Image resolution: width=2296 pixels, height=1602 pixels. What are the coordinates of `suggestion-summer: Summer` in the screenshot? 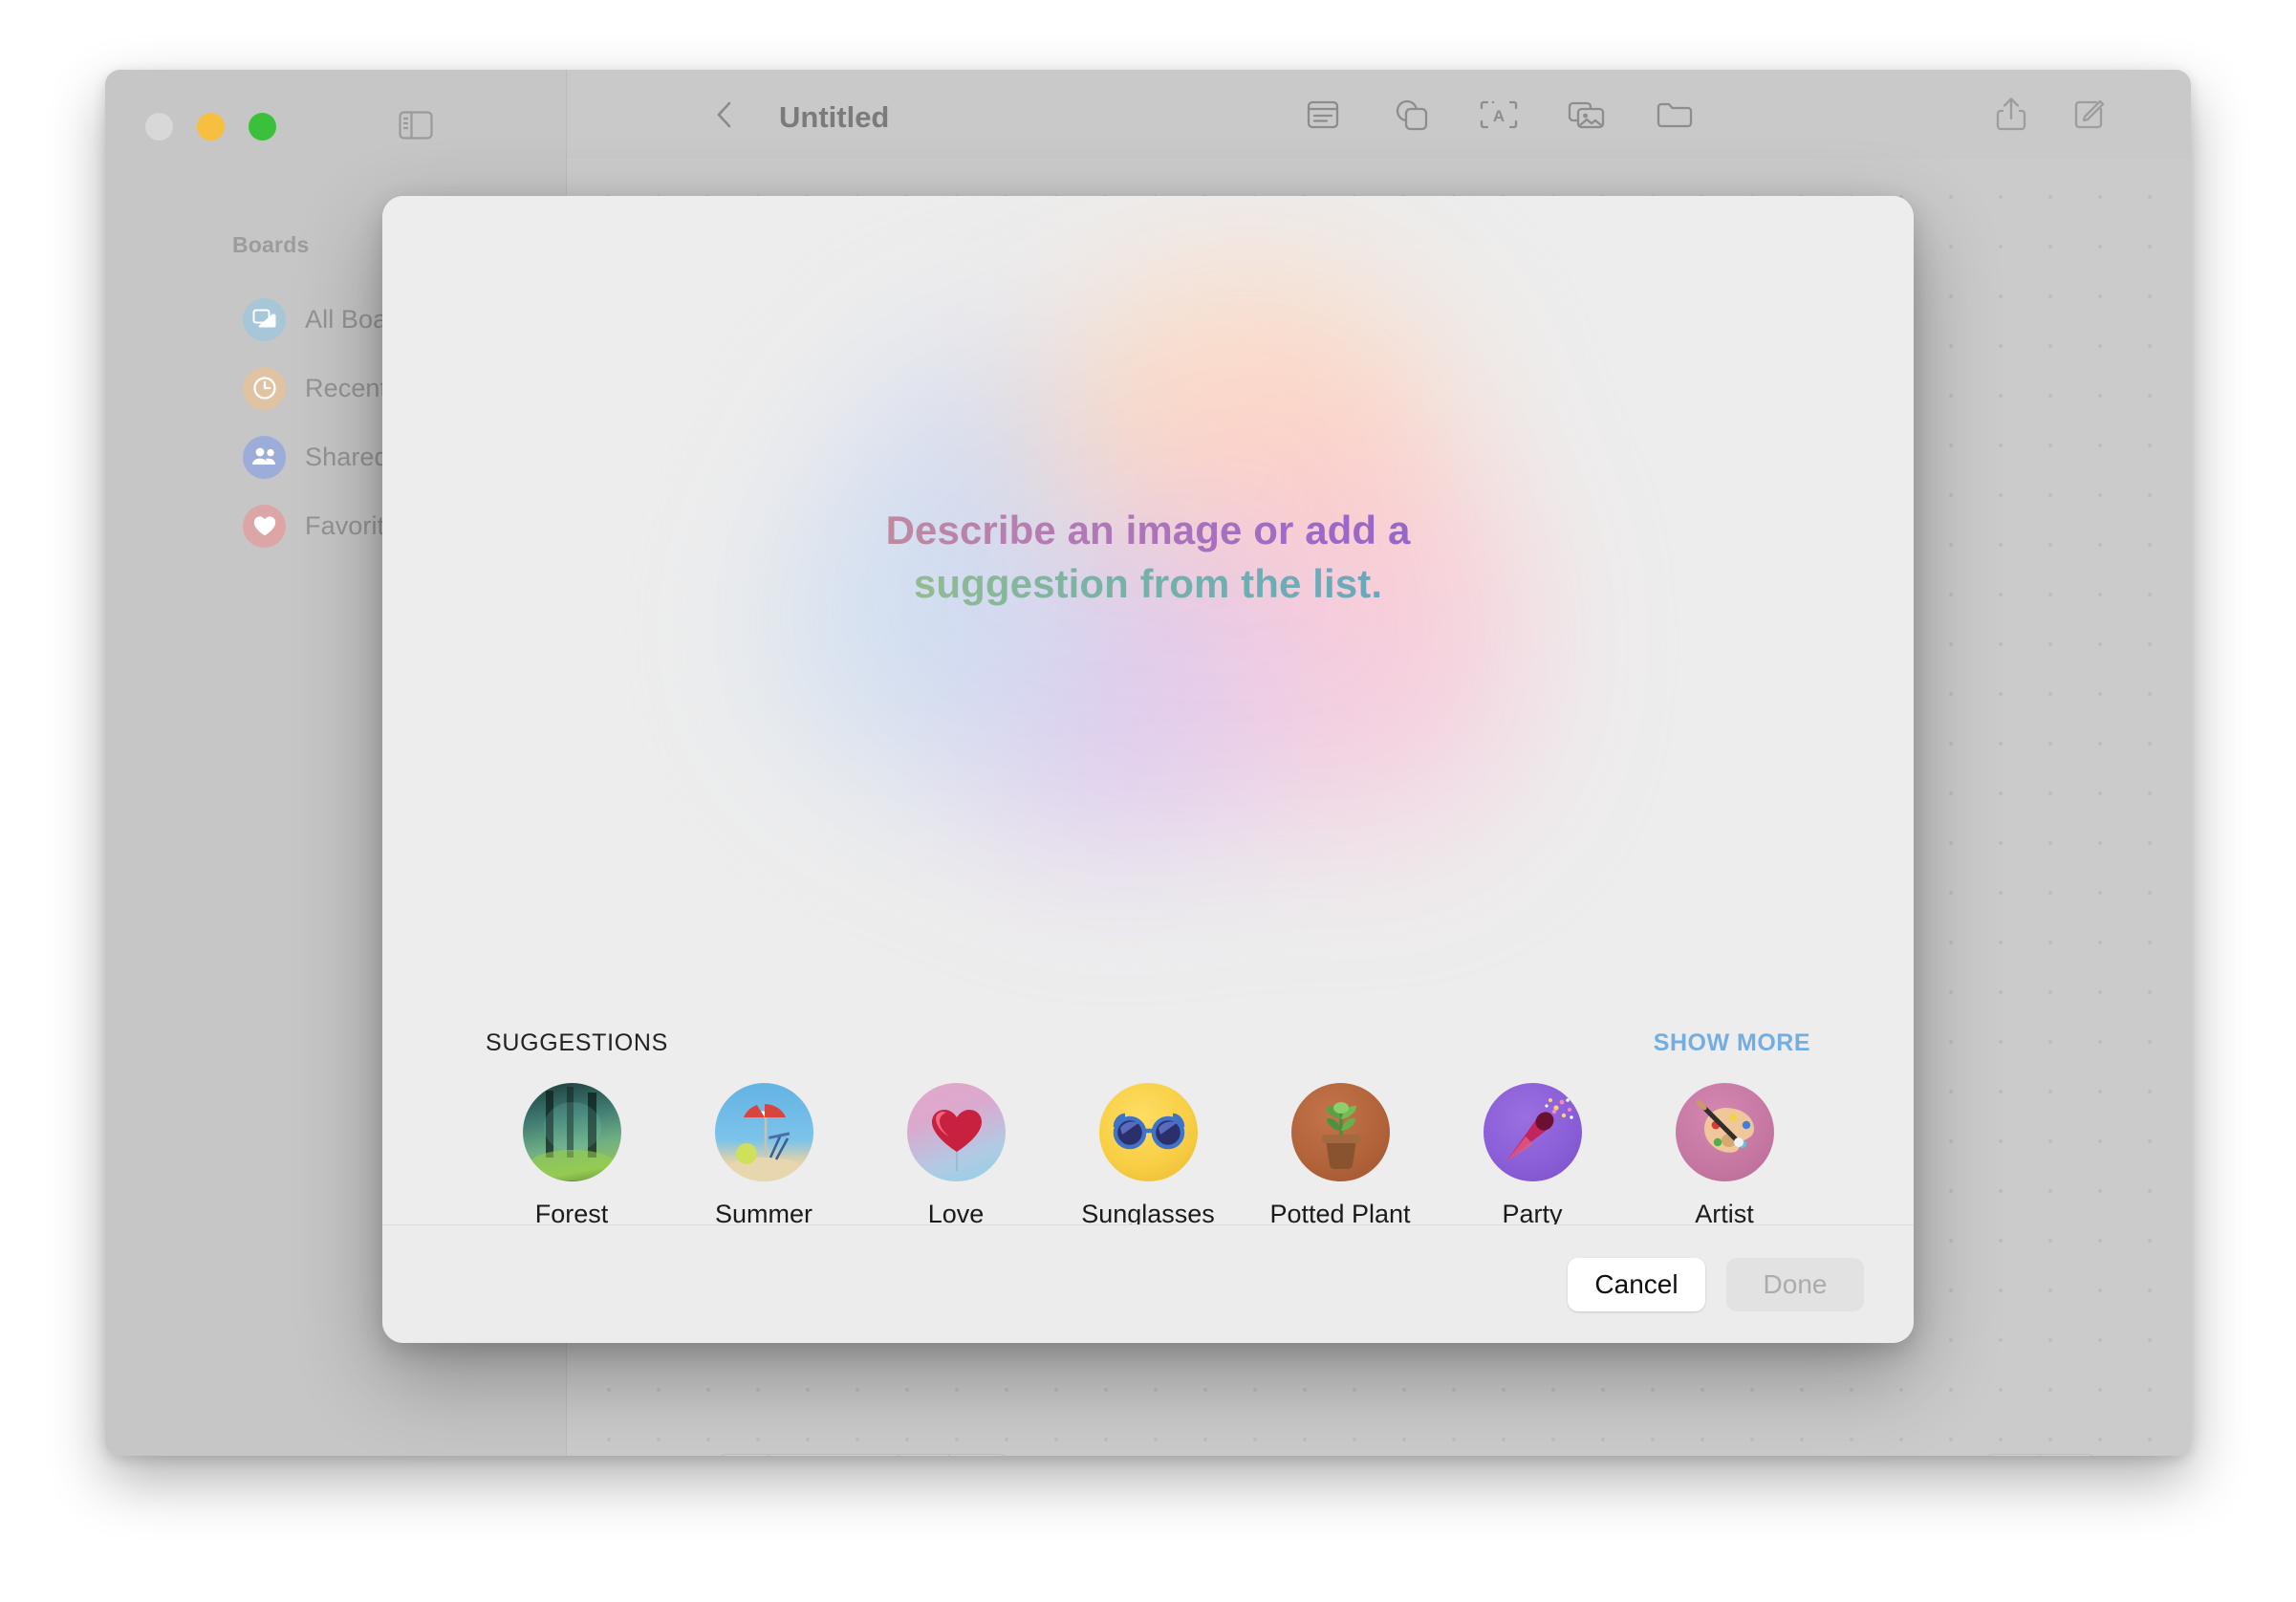 It's located at (764, 1153).